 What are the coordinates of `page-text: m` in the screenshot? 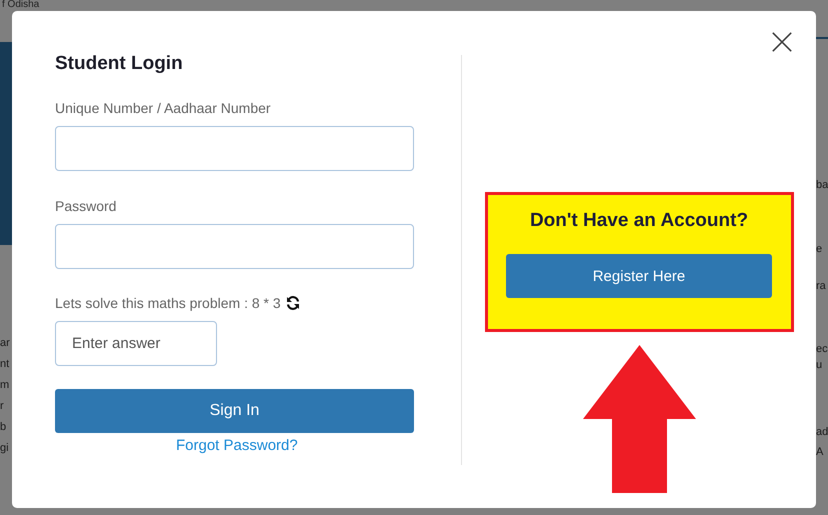 It's located at (5, 385).